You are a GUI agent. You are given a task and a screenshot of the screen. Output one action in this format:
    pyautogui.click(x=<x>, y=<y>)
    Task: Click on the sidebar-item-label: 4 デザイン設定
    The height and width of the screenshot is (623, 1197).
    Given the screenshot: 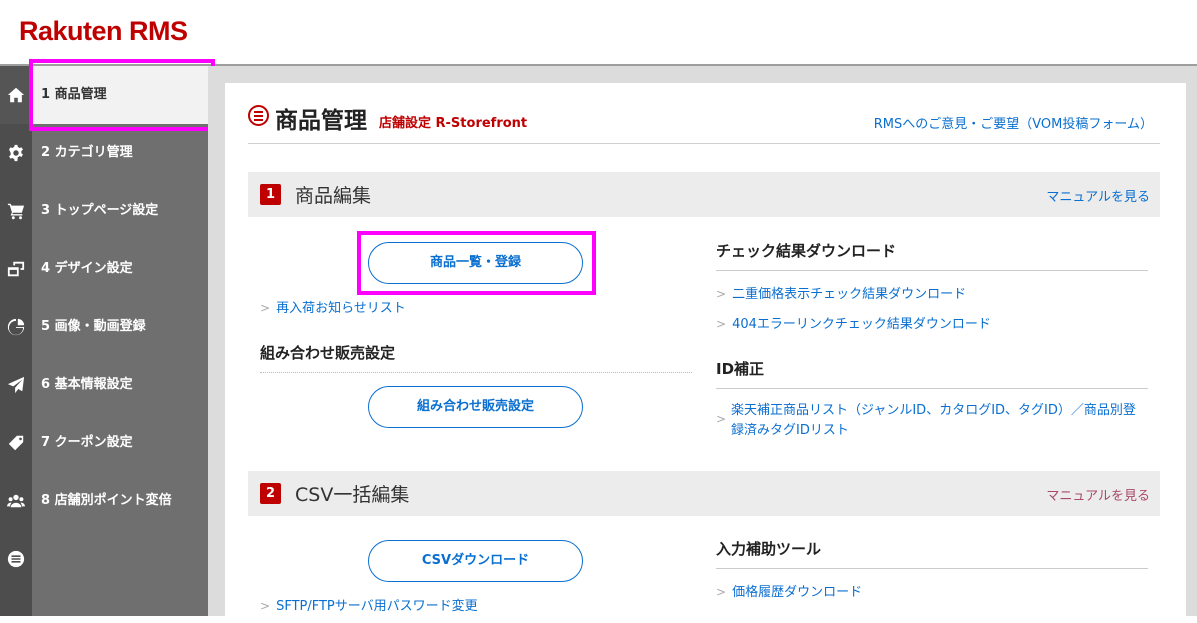 What is the action you would take?
    pyautogui.click(x=87, y=268)
    